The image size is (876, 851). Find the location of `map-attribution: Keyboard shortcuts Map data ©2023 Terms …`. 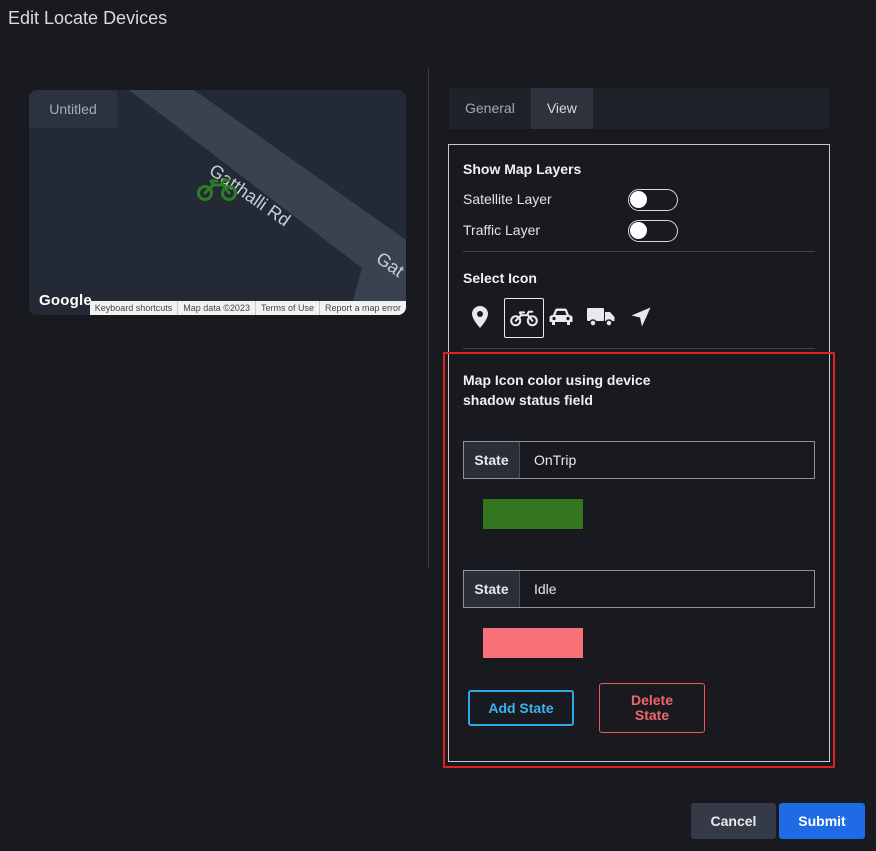

map-attribution: Keyboard shortcuts Map data ©2023 Terms … is located at coordinates (247, 308).